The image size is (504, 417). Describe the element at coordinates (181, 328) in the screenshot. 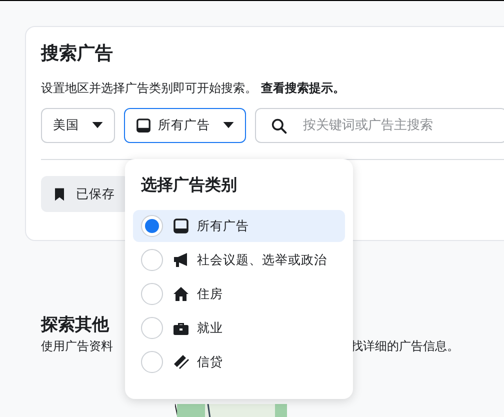

I see `briefcase-icon` at that location.